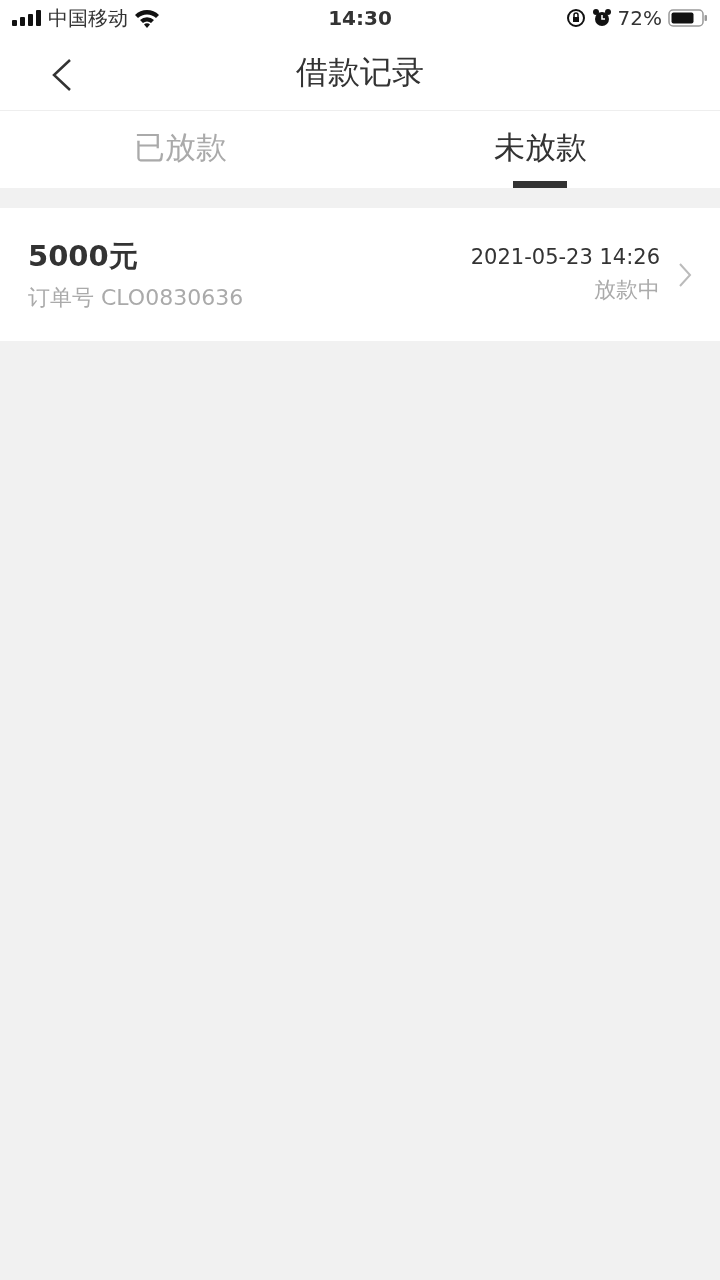  What do you see at coordinates (136, 297) in the screenshot?
I see `order-number: 订单号 CLO0830636` at bounding box center [136, 297].